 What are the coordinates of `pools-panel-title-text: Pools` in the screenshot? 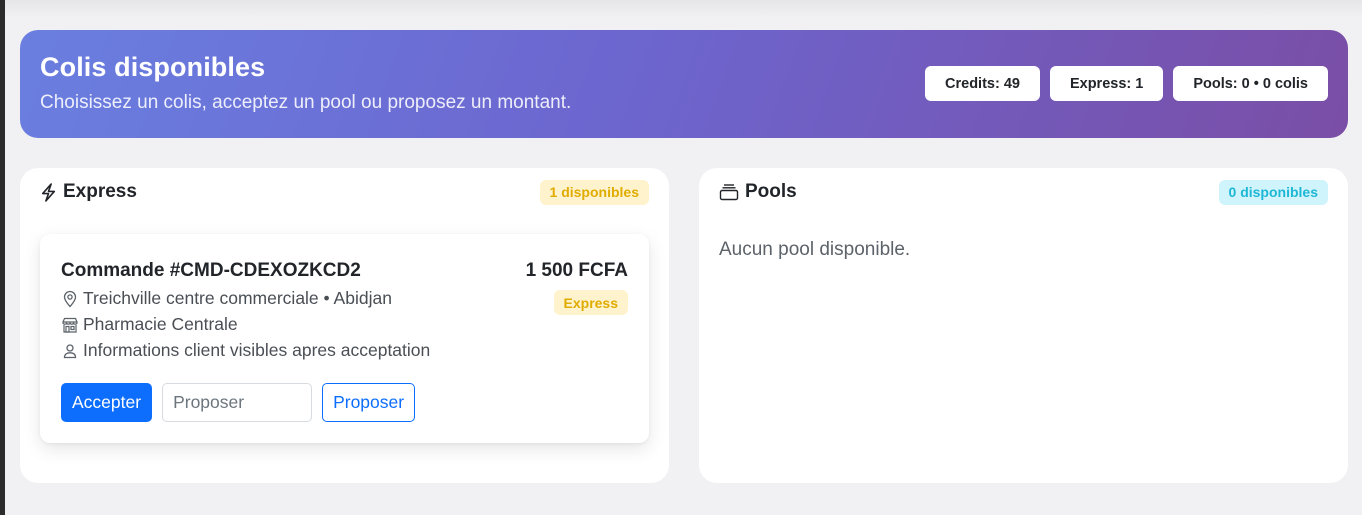 It's located at (771, 191).